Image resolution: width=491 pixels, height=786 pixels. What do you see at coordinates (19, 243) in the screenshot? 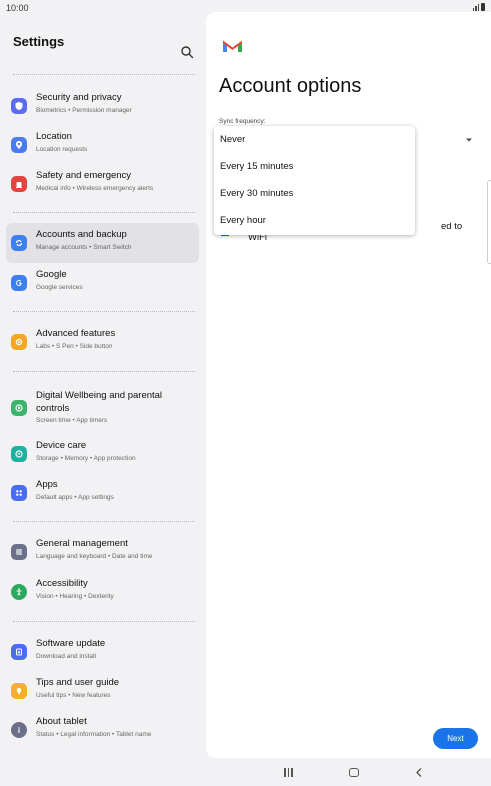
I see `sync-icon` at bounding box center [19, 243].